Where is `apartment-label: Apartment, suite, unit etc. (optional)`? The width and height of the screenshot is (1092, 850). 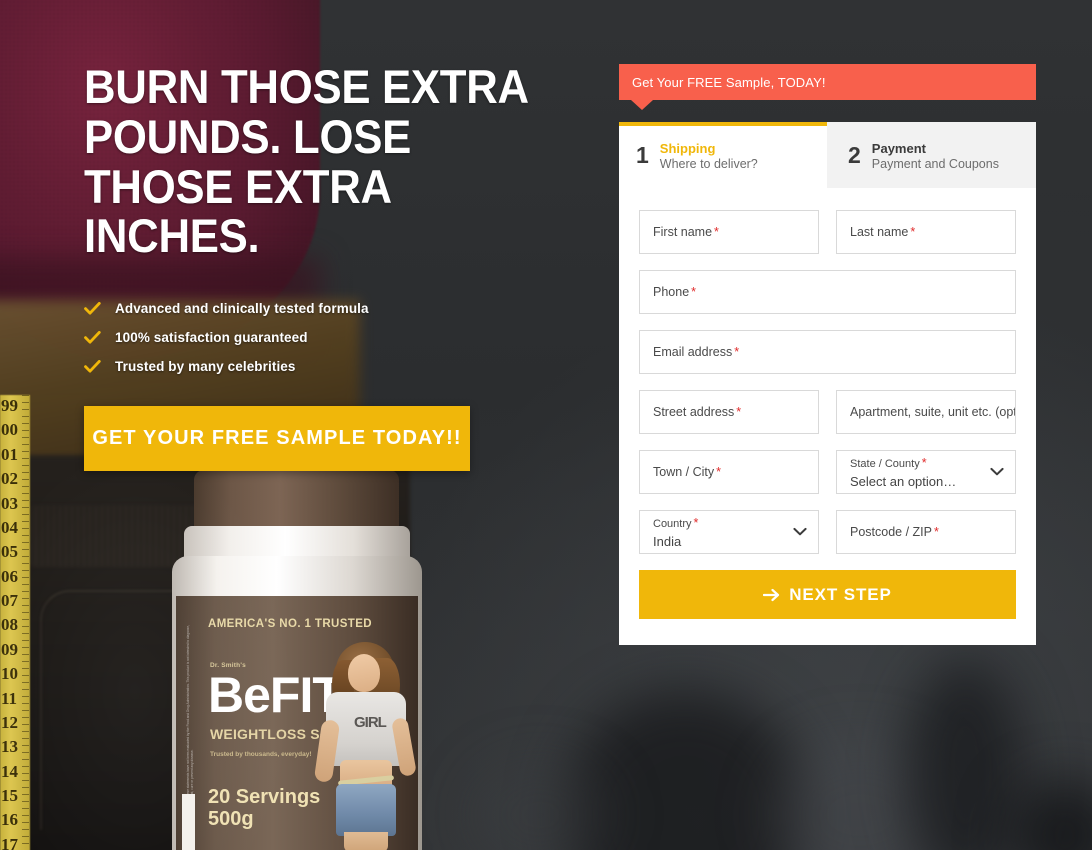
apartment-label: Apartment, suite, unit etc. (optional) is located at coordinates (932, 412).